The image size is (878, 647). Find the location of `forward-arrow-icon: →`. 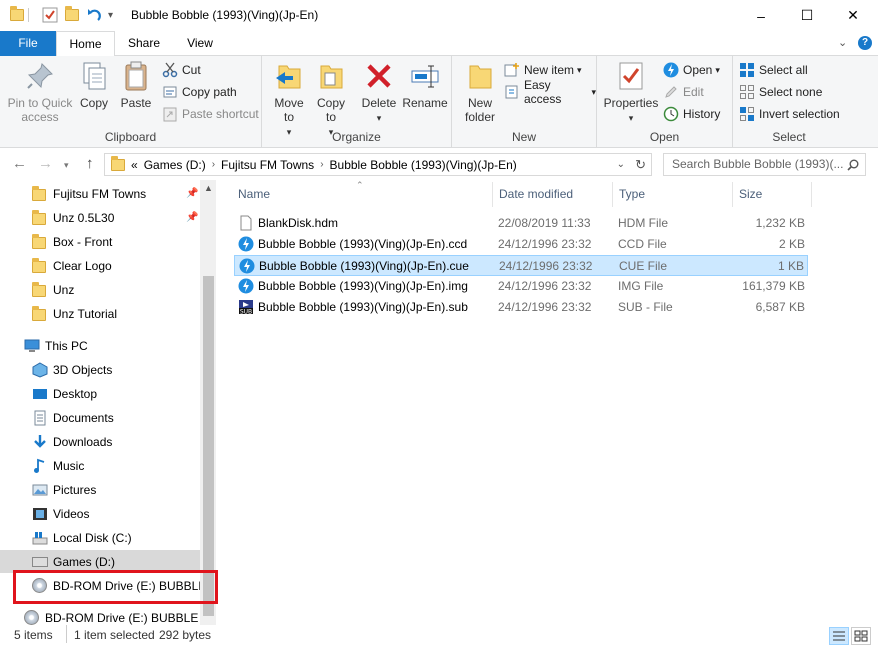

forward-arrow-icon: → is located at coordinates (45, 163).